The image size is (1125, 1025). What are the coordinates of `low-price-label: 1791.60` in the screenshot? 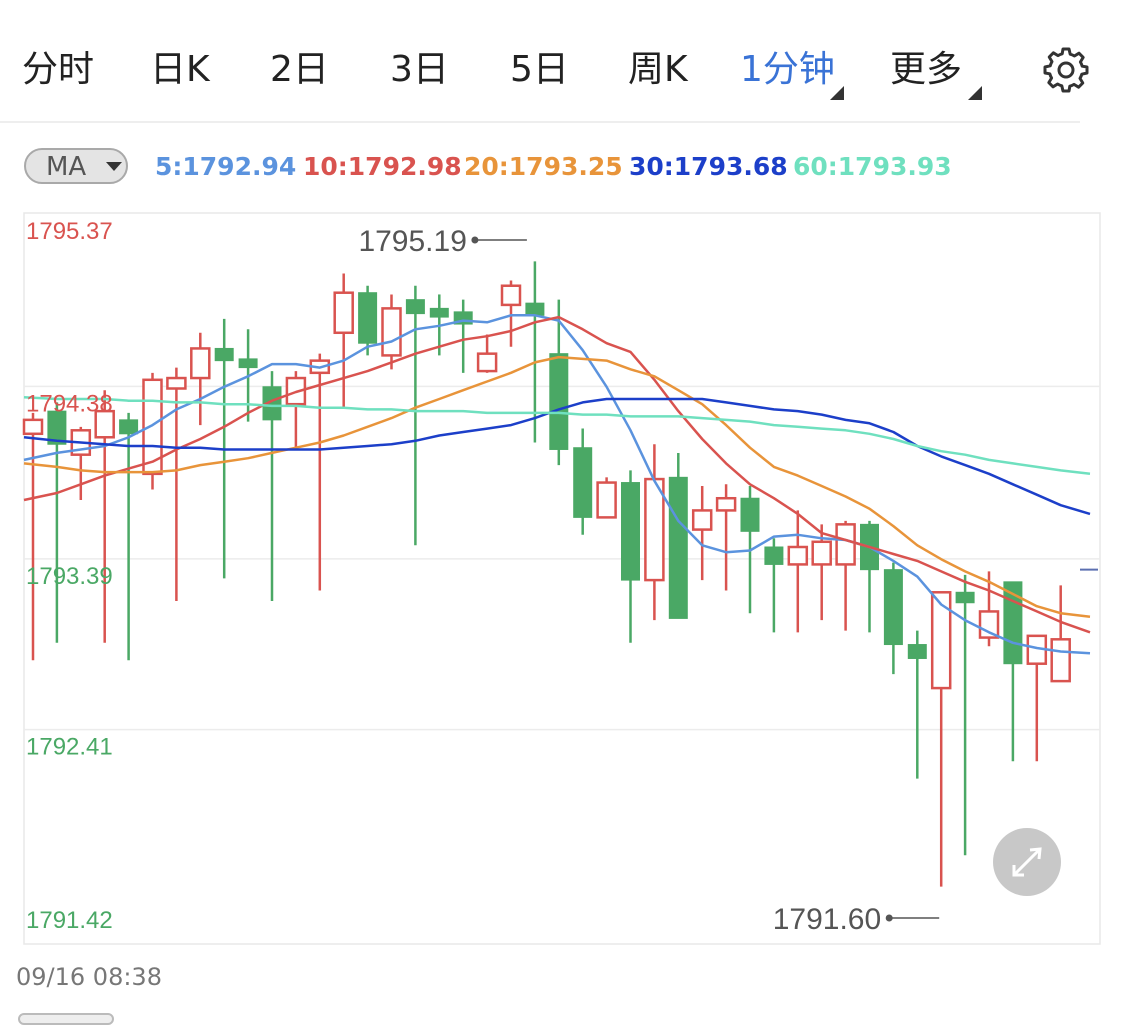 It's located at (827, 919).